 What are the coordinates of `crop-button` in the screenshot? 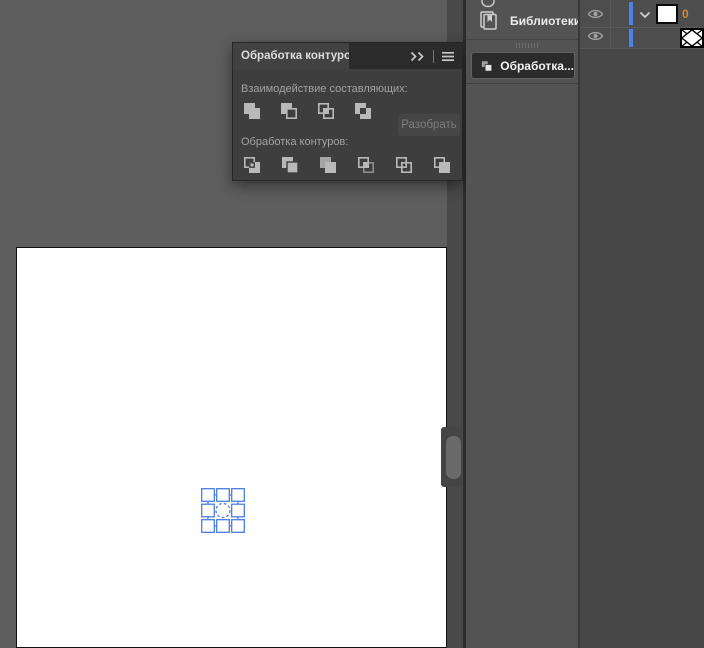 It's located at (366, 165).